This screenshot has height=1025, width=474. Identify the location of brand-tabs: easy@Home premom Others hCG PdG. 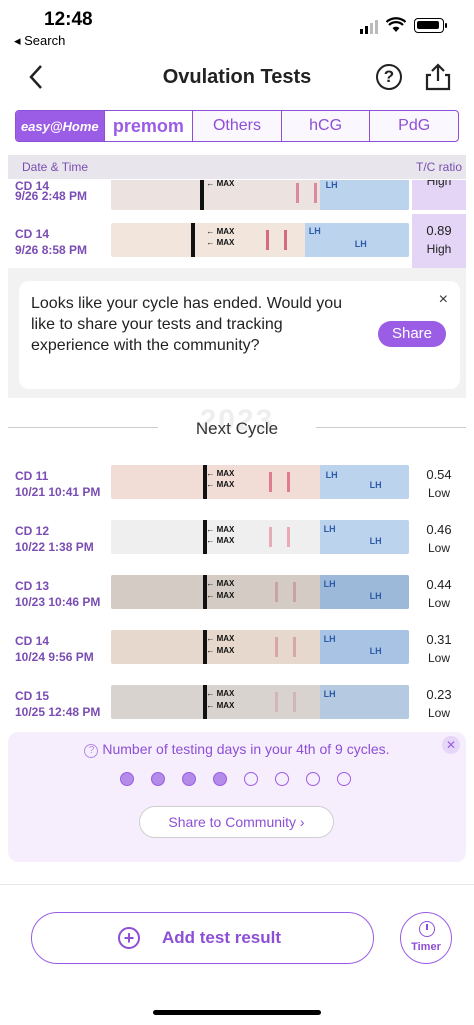
(237, 126).